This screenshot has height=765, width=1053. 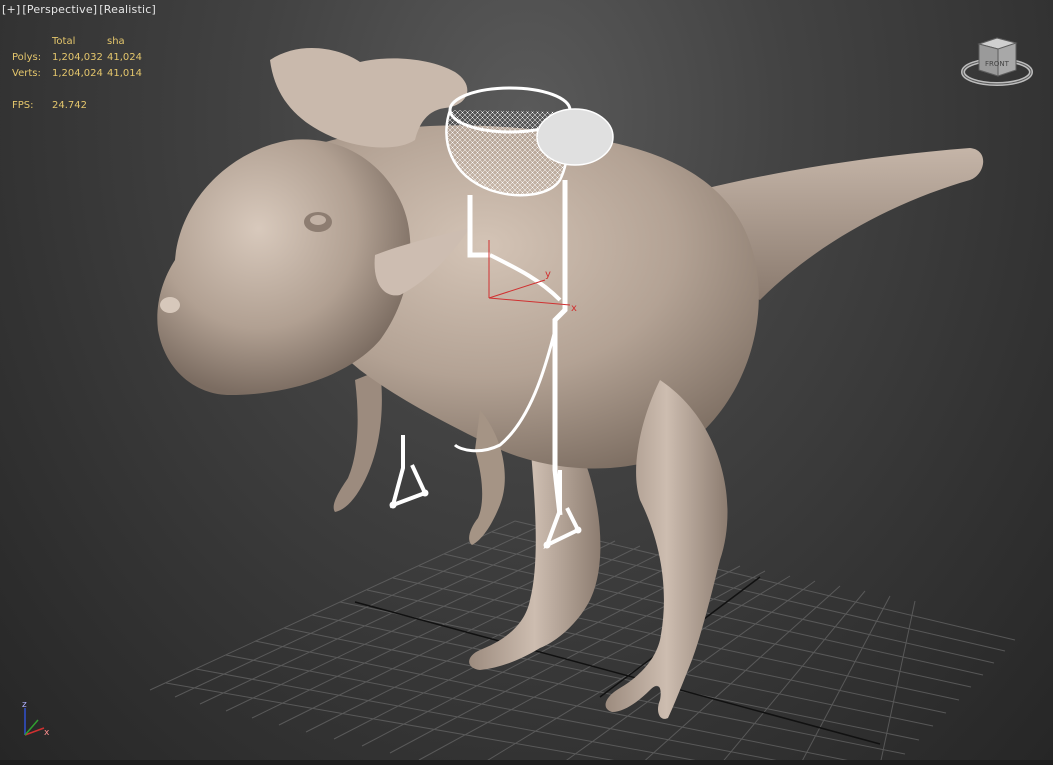 What do you see at coordinates (23, 105) in the screenshot?
I see `stats-fps-label: FPS:` at bounding box center [23, 105].